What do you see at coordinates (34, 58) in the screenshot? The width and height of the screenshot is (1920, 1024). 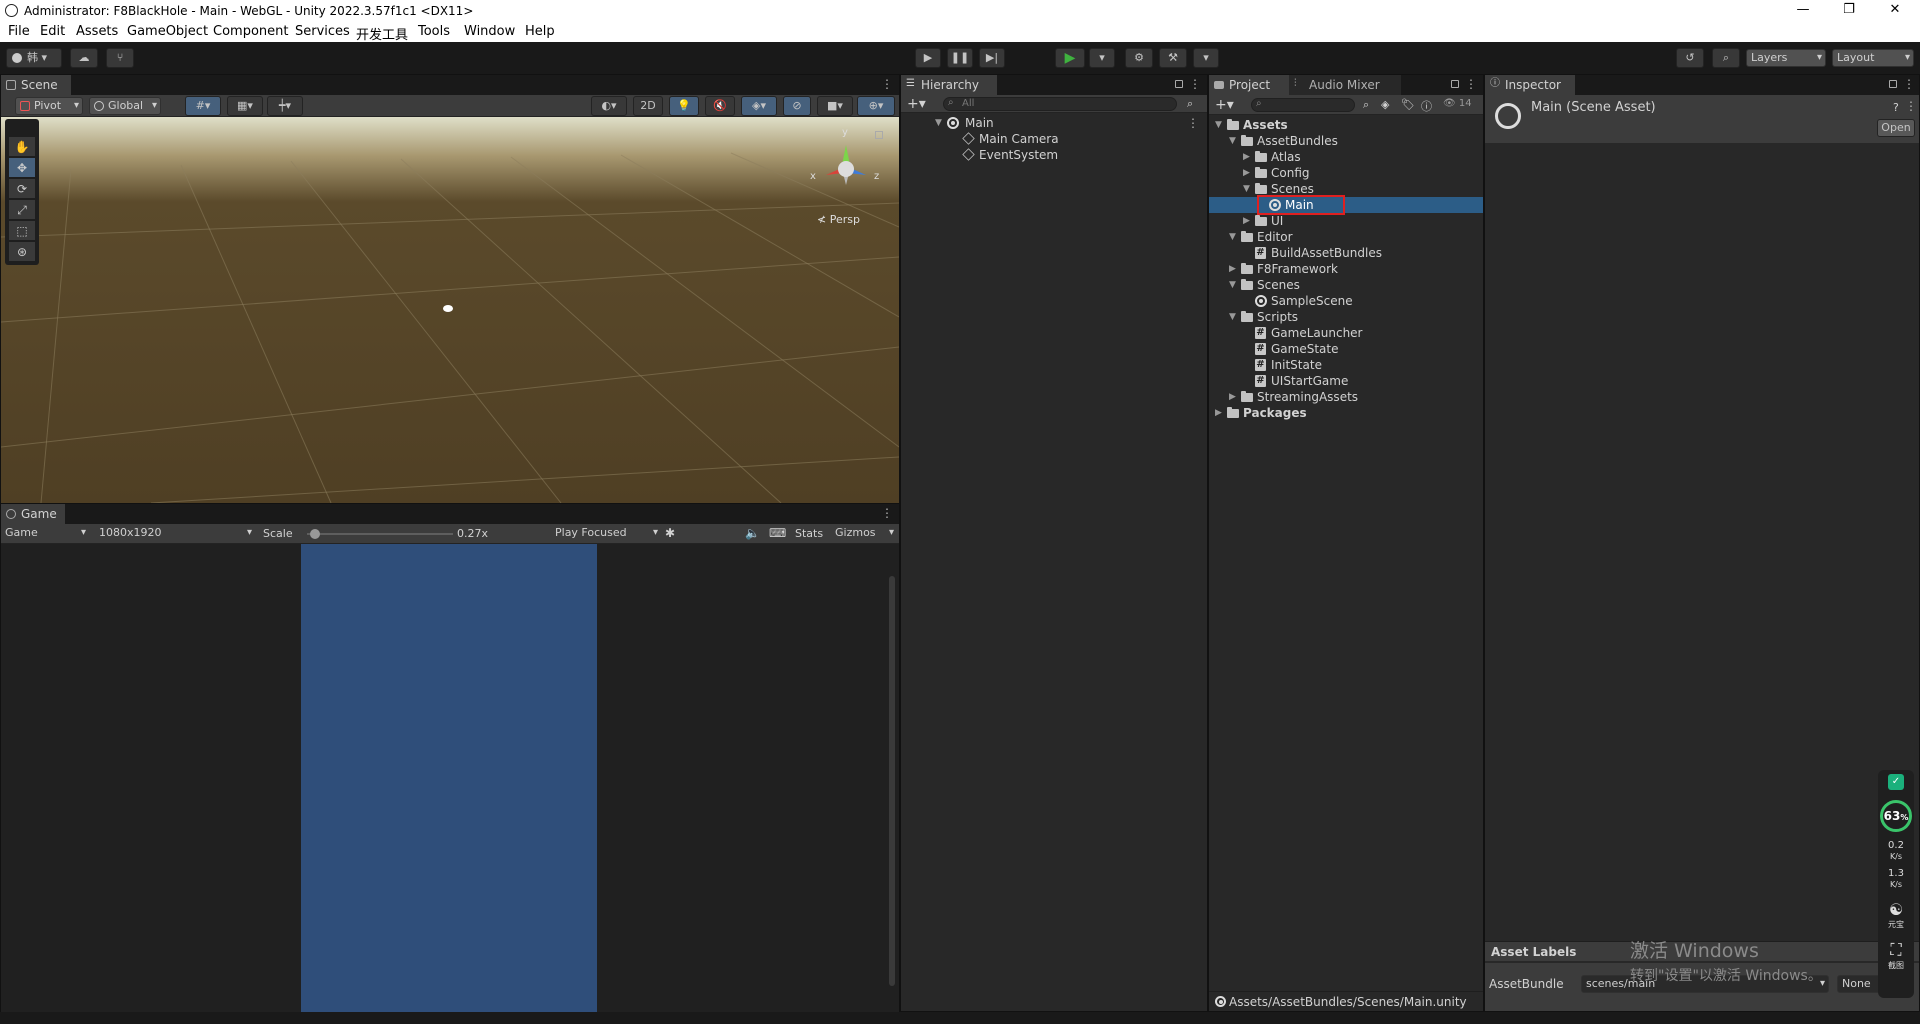 I see `account-dropdown: 韩 ▾` at bounding box center [34, 58].